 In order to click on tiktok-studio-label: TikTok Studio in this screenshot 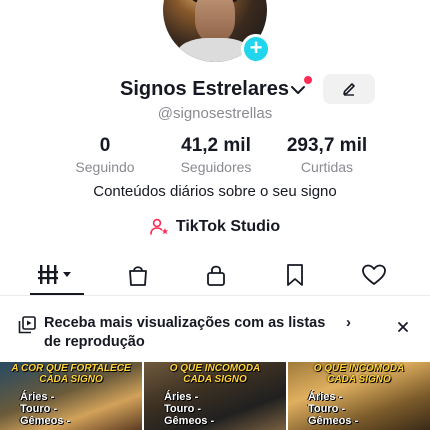, I will do `click(228, 226)`.